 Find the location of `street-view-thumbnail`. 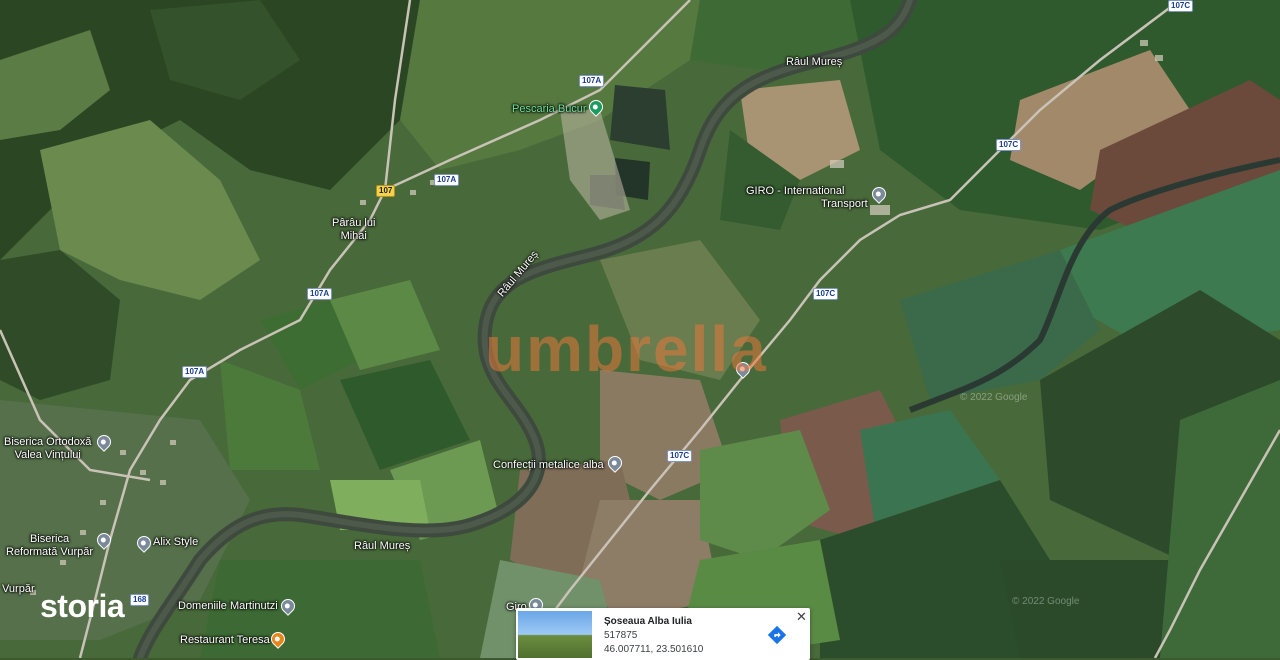

street-view-thumbnail is located at coordinates (555, 634).